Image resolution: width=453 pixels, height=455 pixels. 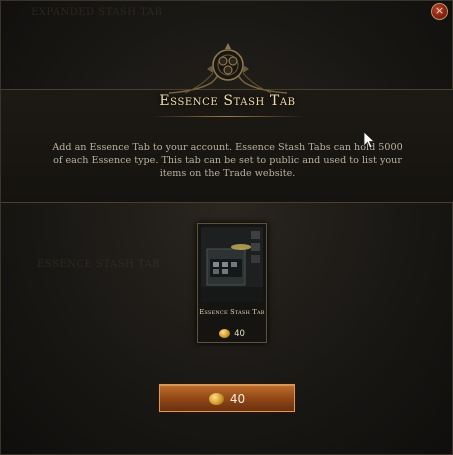 I want to click on close-button: ×, so click(x=439, y=11).